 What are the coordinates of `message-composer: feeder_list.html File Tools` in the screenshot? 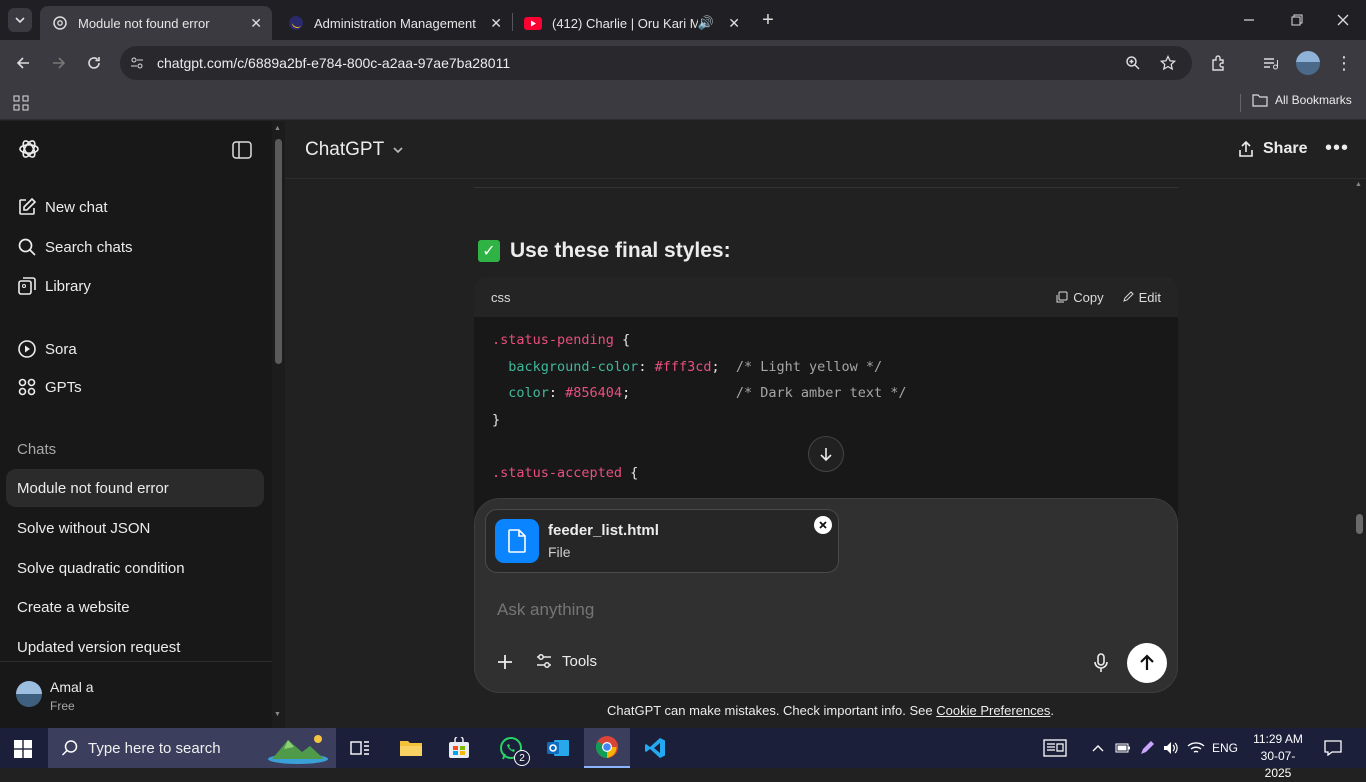 It's located at (826, 595).